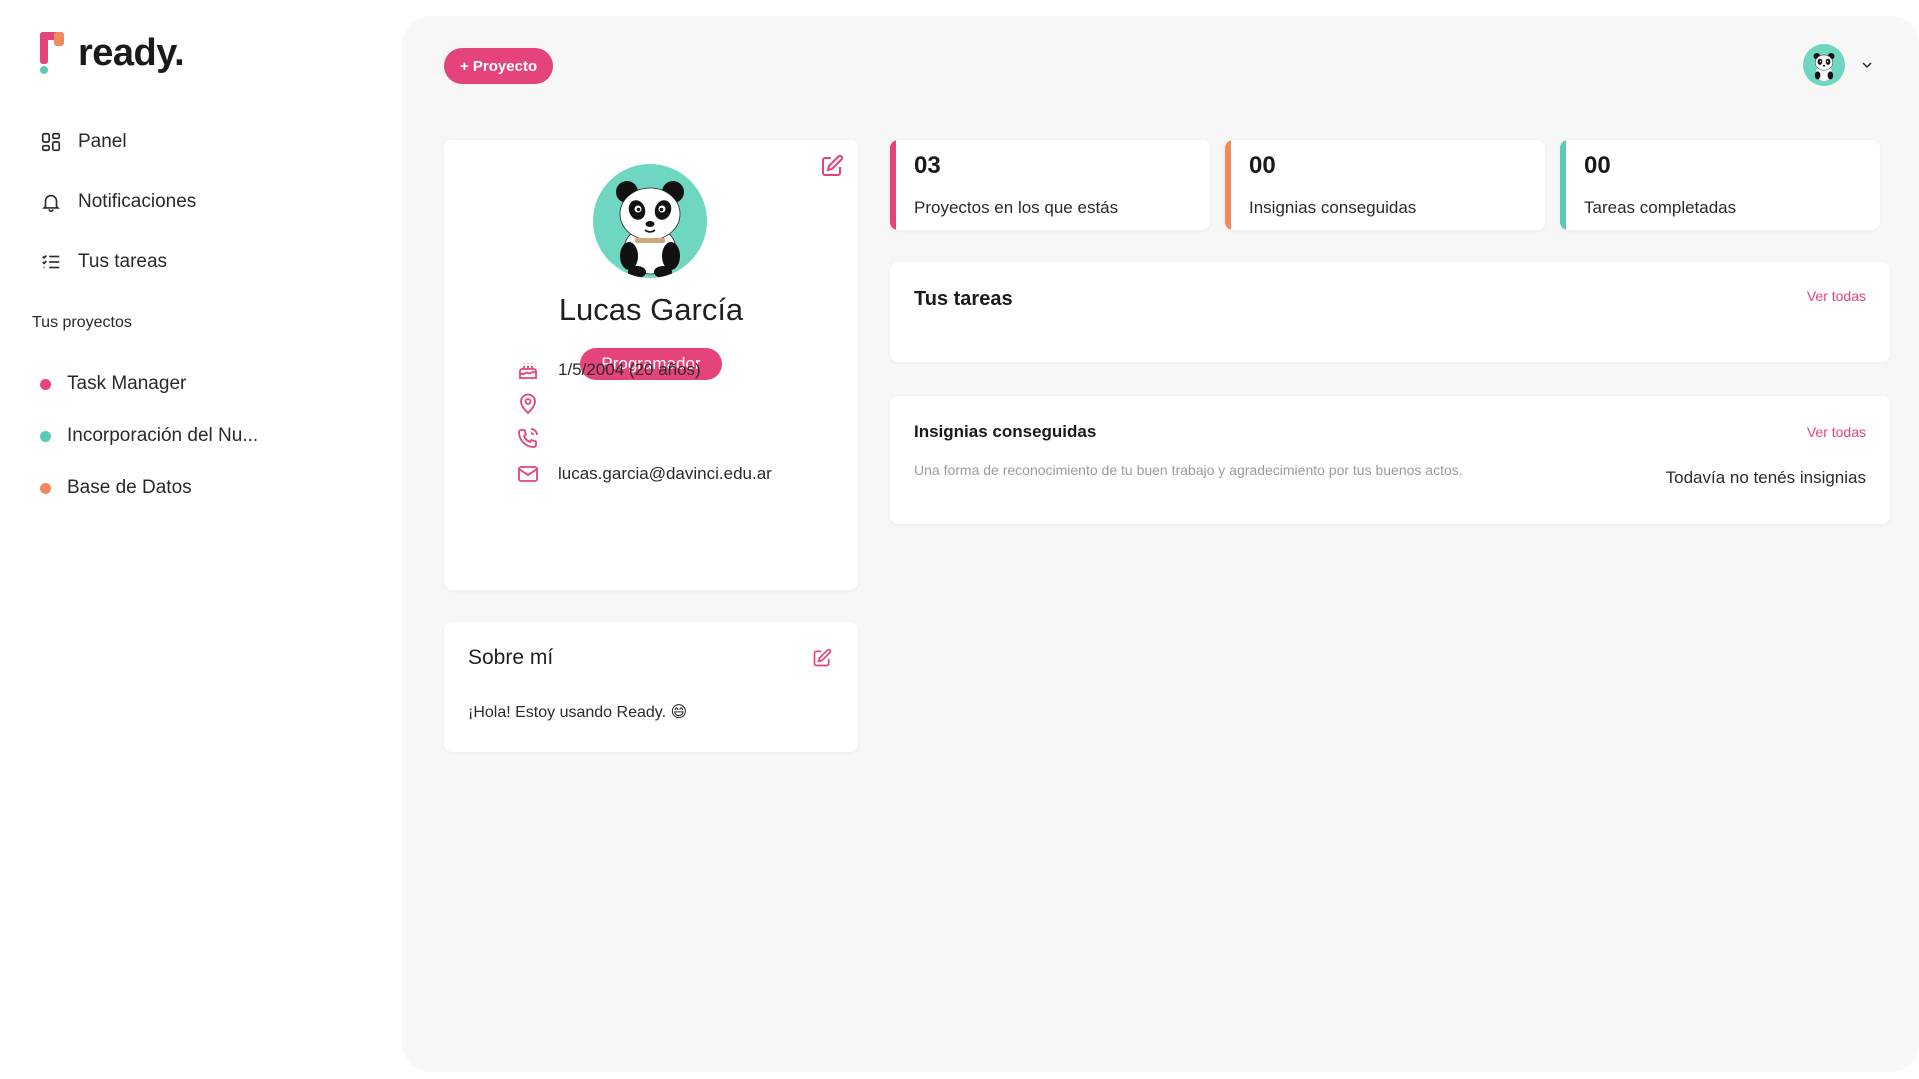 Image resolution: width=1919 pixels, height=1079 pixels. What do you see at coordinates (629, 369) in the screenshot?
I see `birthday-text: 1/5/2004 (20 años)` at bounding box center [629, 369].